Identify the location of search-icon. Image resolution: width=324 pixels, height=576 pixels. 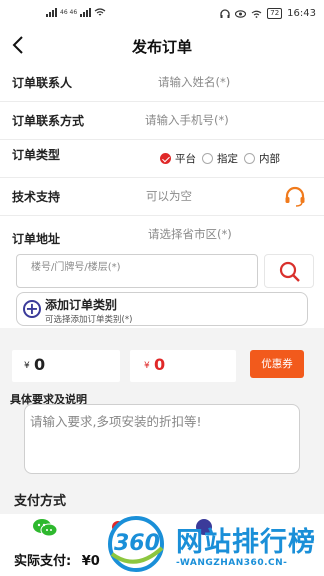
(289, 271).